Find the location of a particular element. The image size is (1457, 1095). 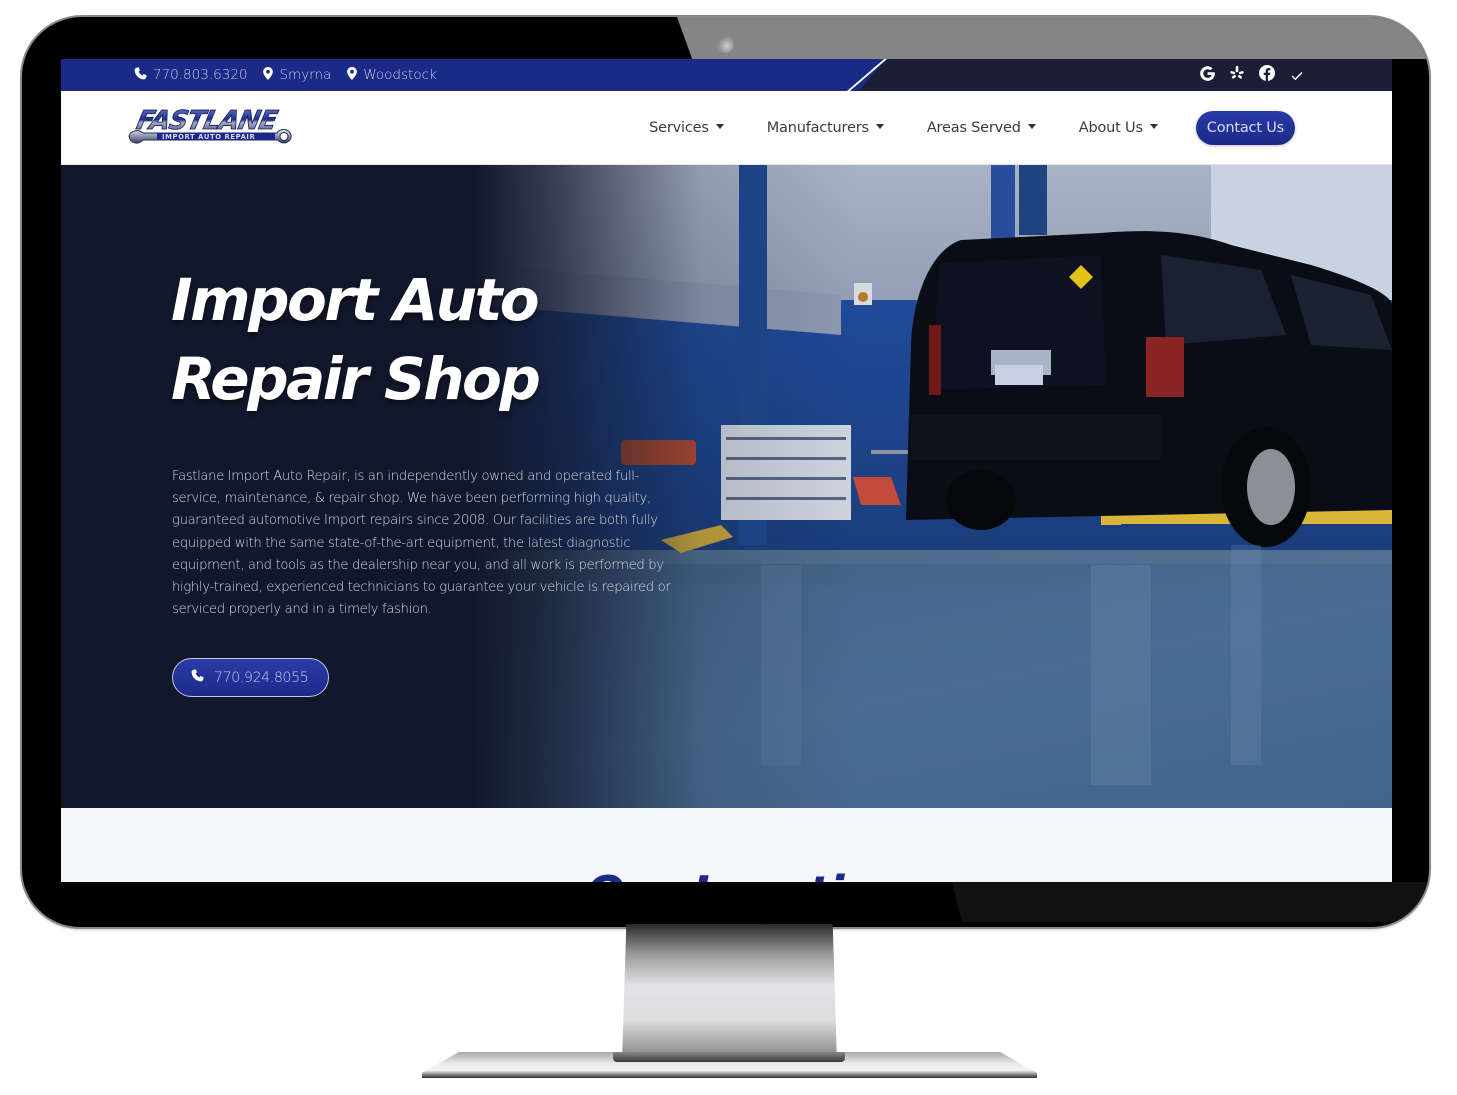

social-links is located at coordinates (1252, 75).